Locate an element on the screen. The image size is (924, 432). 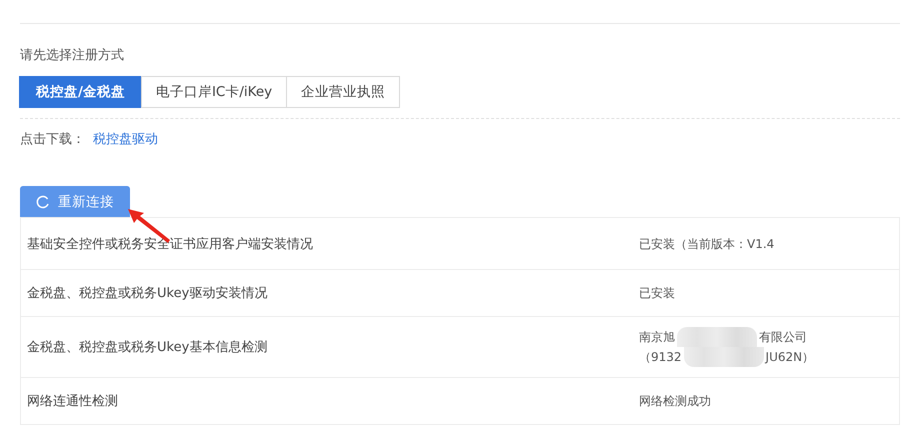
registration-tab: 电子口岸IC卡/iKey is located at coordinates (214, 92).